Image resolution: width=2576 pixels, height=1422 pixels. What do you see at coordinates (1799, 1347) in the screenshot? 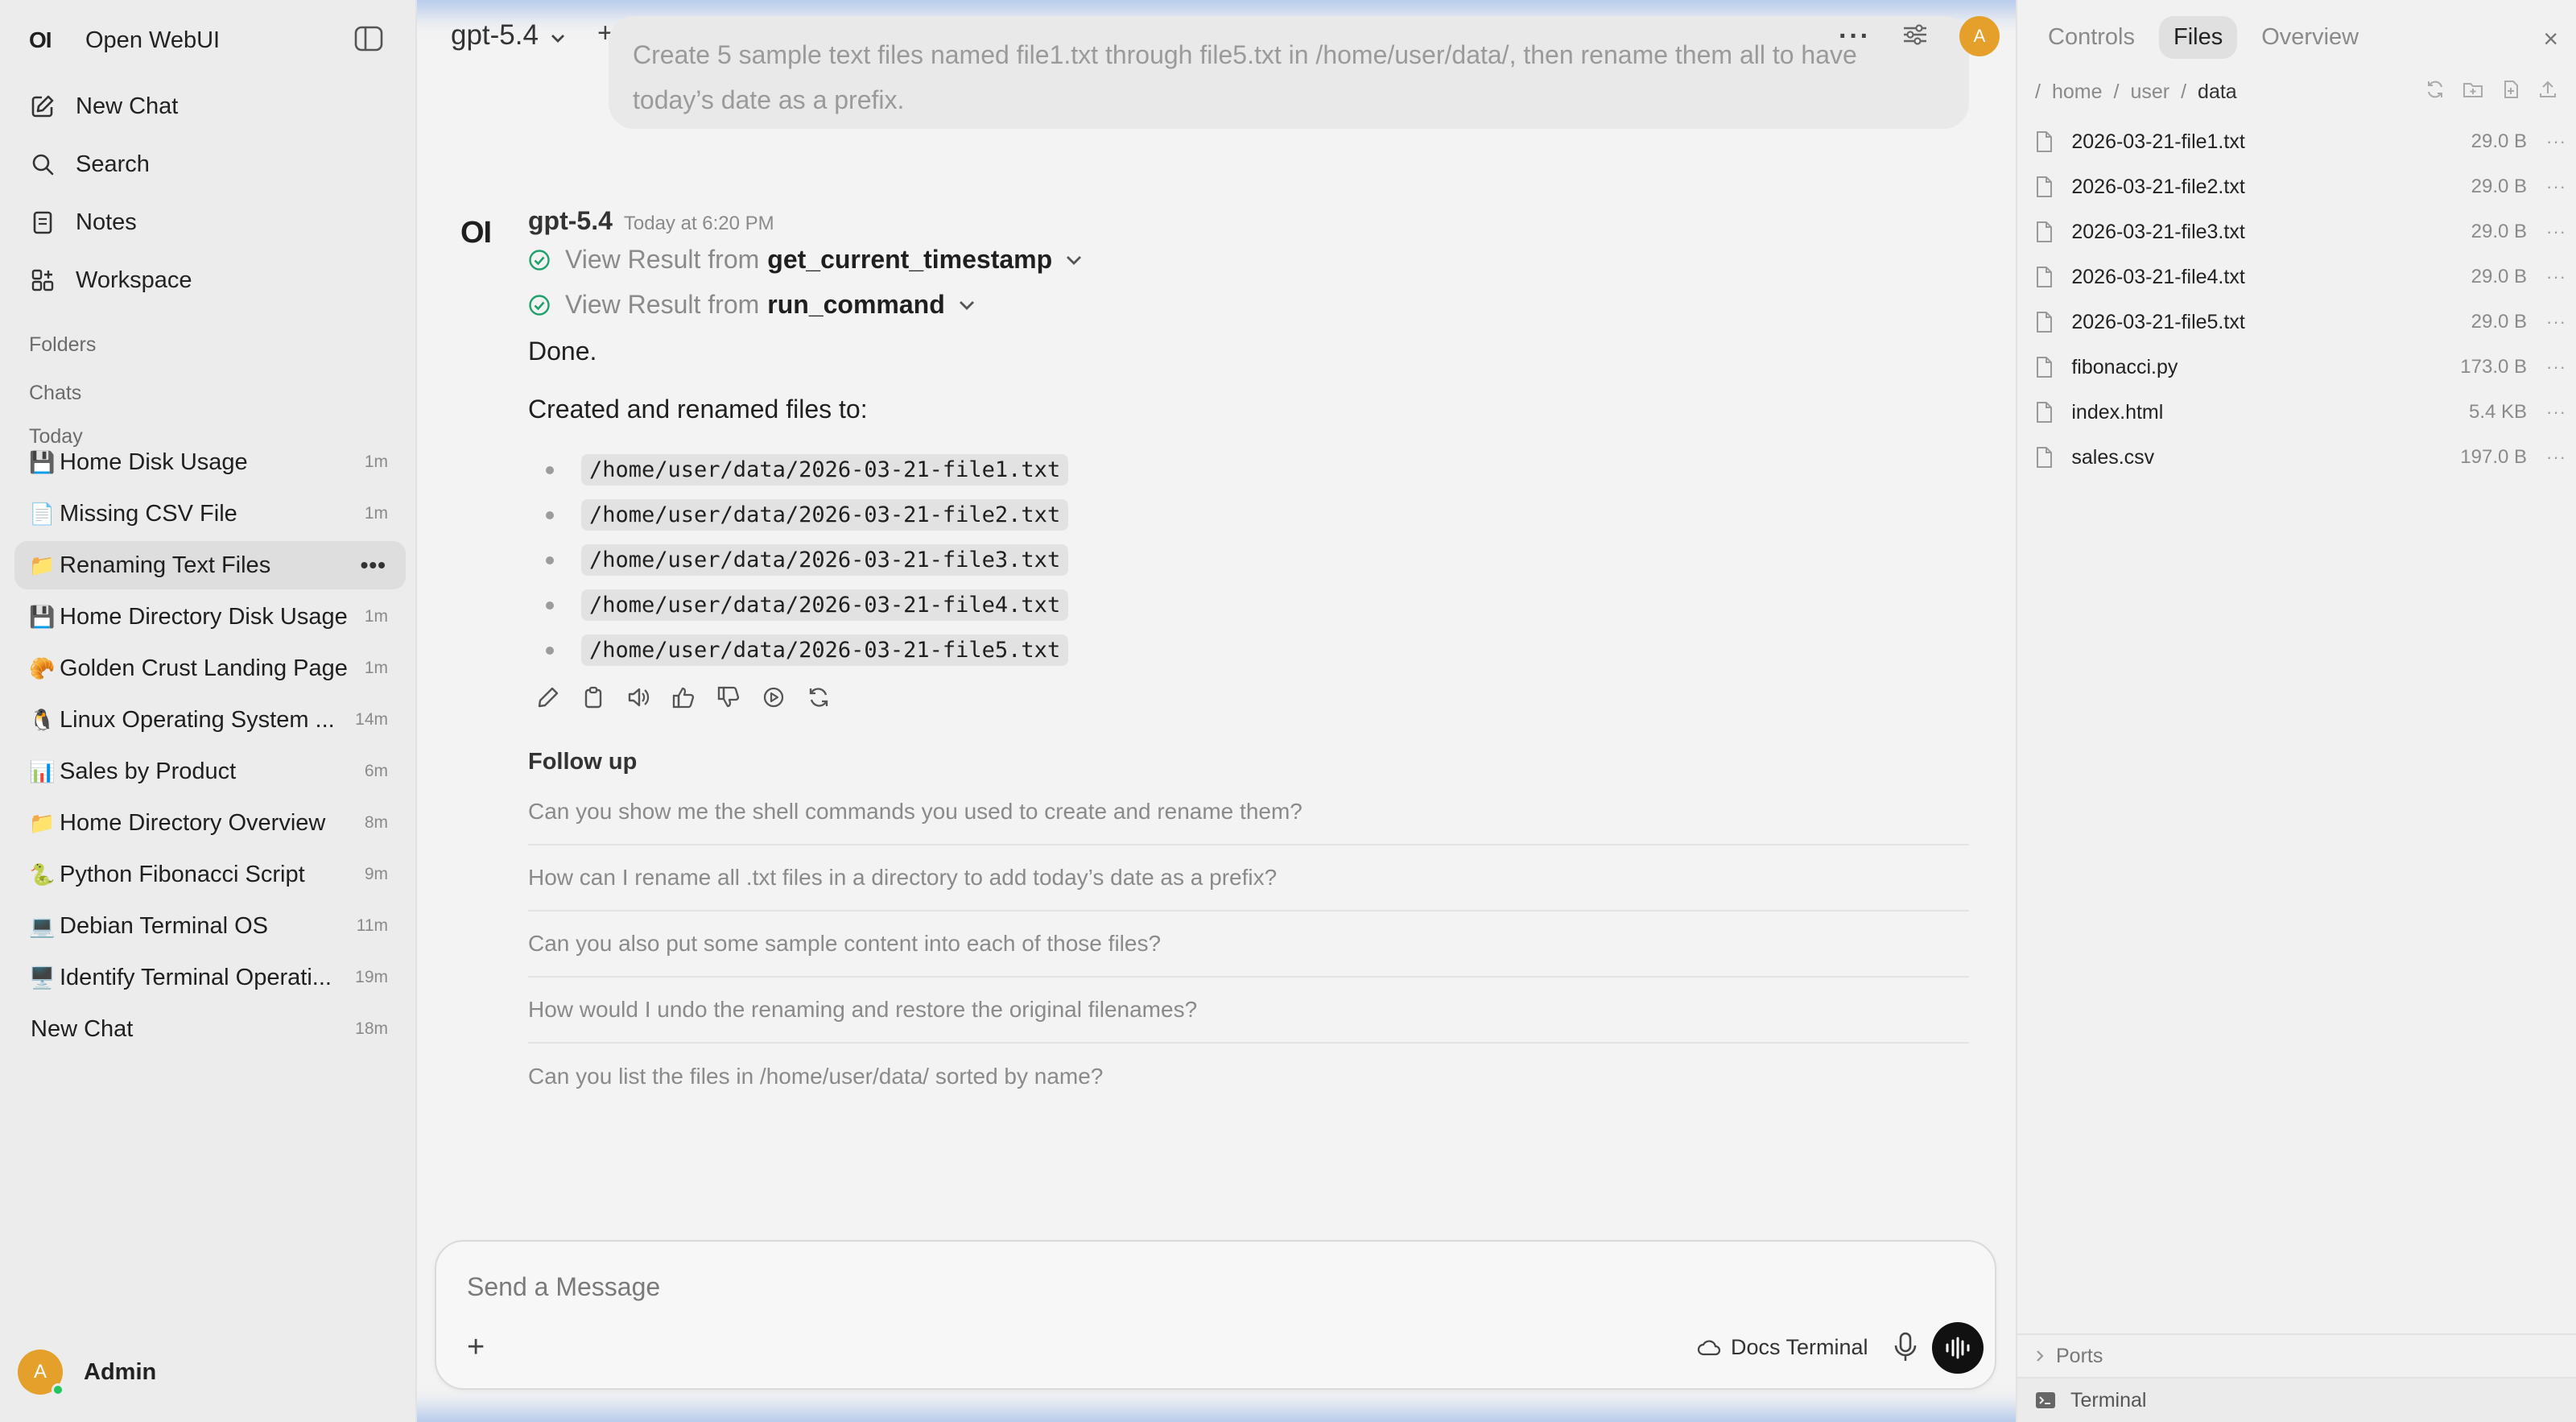
I see `docs-terminal-label: Docs Terminal` at bounding box center [1799, 1347].